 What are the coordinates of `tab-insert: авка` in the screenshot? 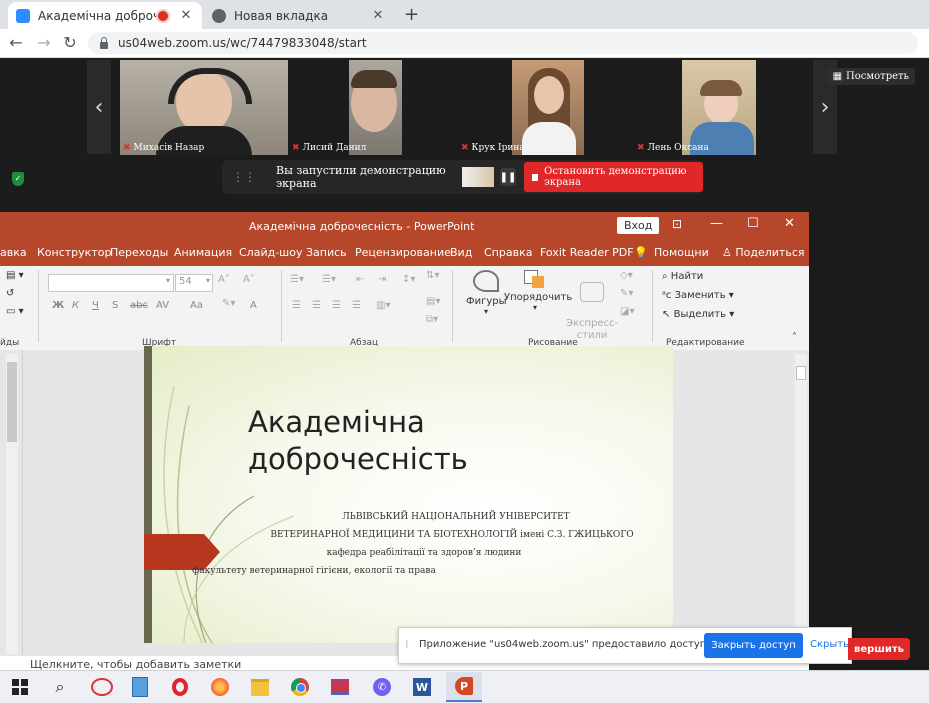 It's located at (13, 252).